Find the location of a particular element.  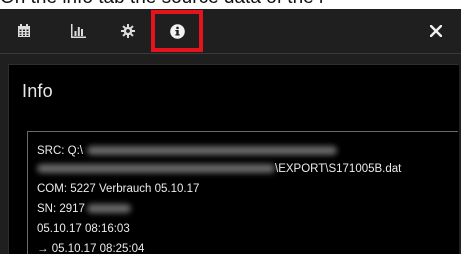

info-icon is located at coordinates (177, 31).